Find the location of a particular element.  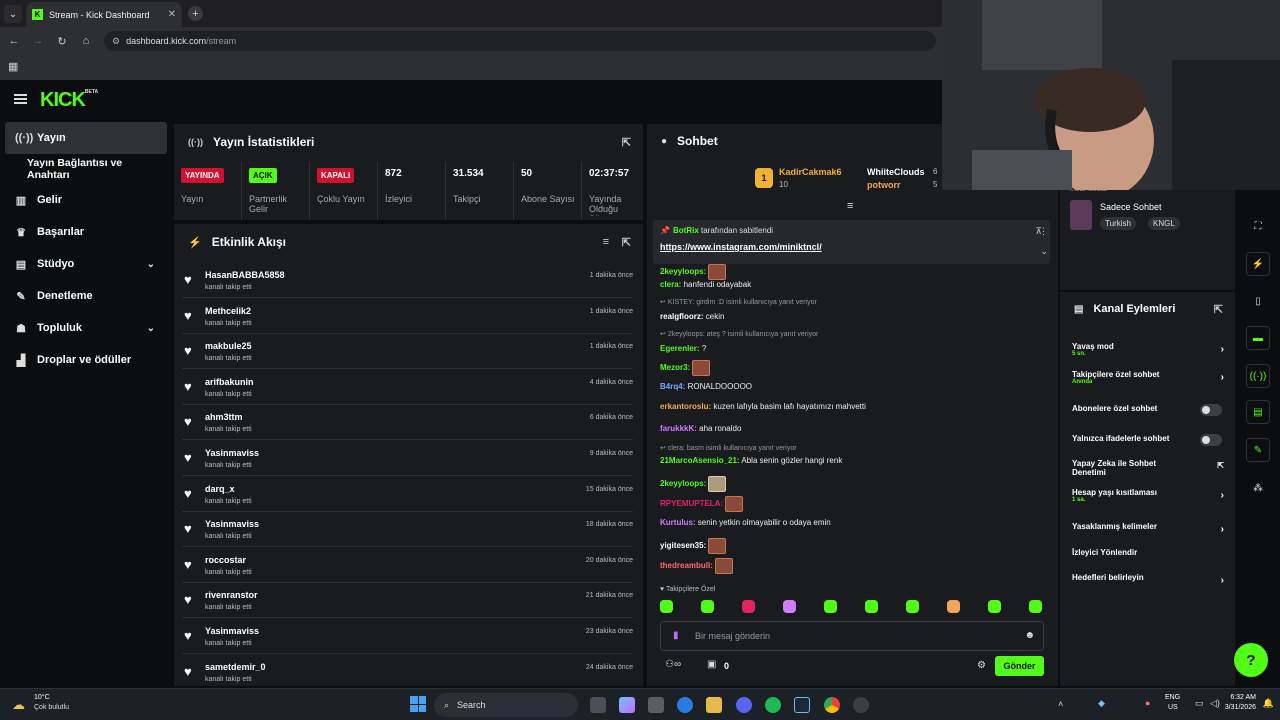

sidebar-item-denetleme: ✎ Denetleme is located at coordinates (86, 296).